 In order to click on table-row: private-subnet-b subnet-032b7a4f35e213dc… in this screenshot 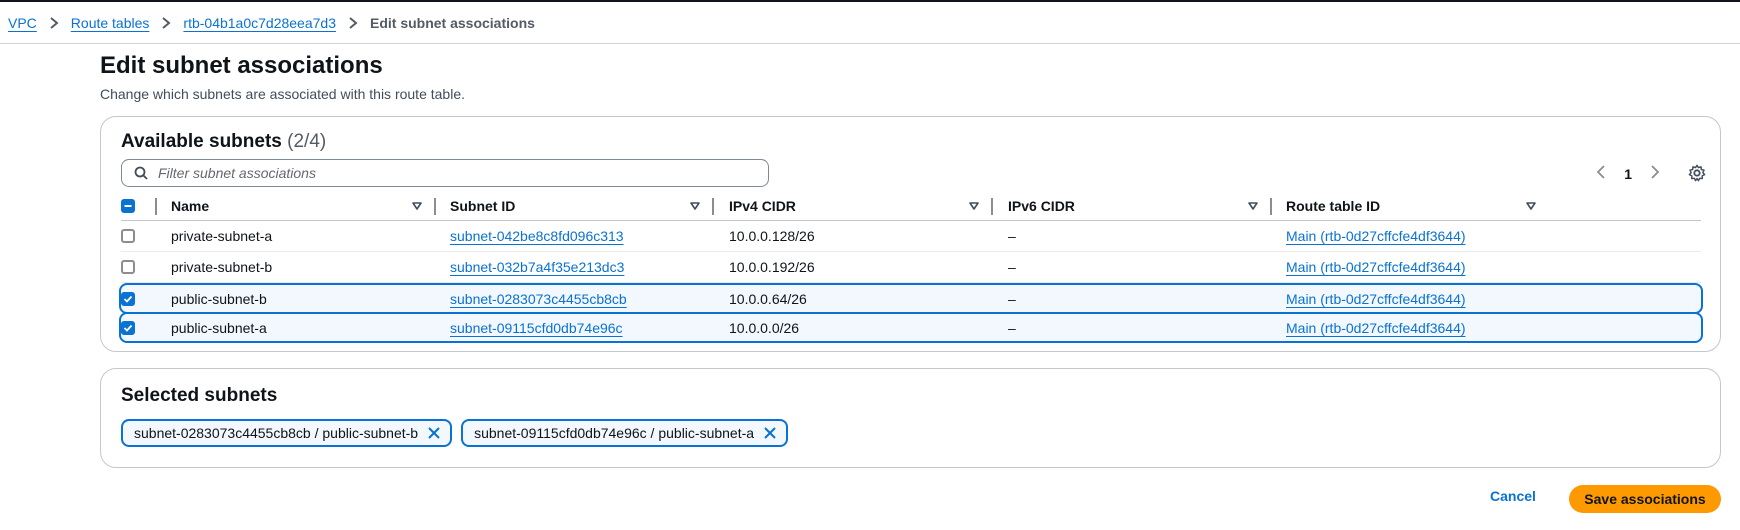, I will do `click(911, 267)`.